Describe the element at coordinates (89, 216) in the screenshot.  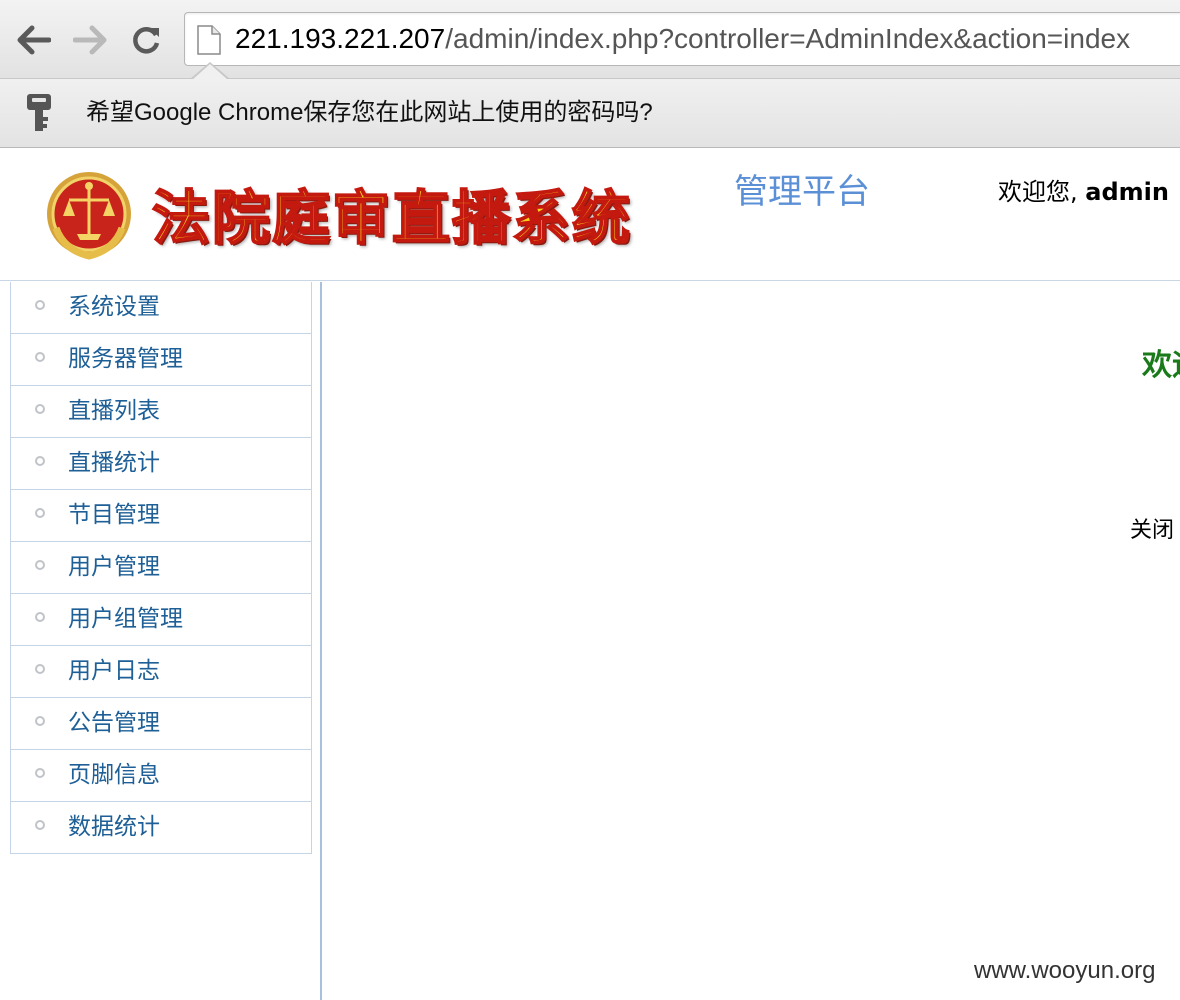
I see `court-emblem-icon` at that location.